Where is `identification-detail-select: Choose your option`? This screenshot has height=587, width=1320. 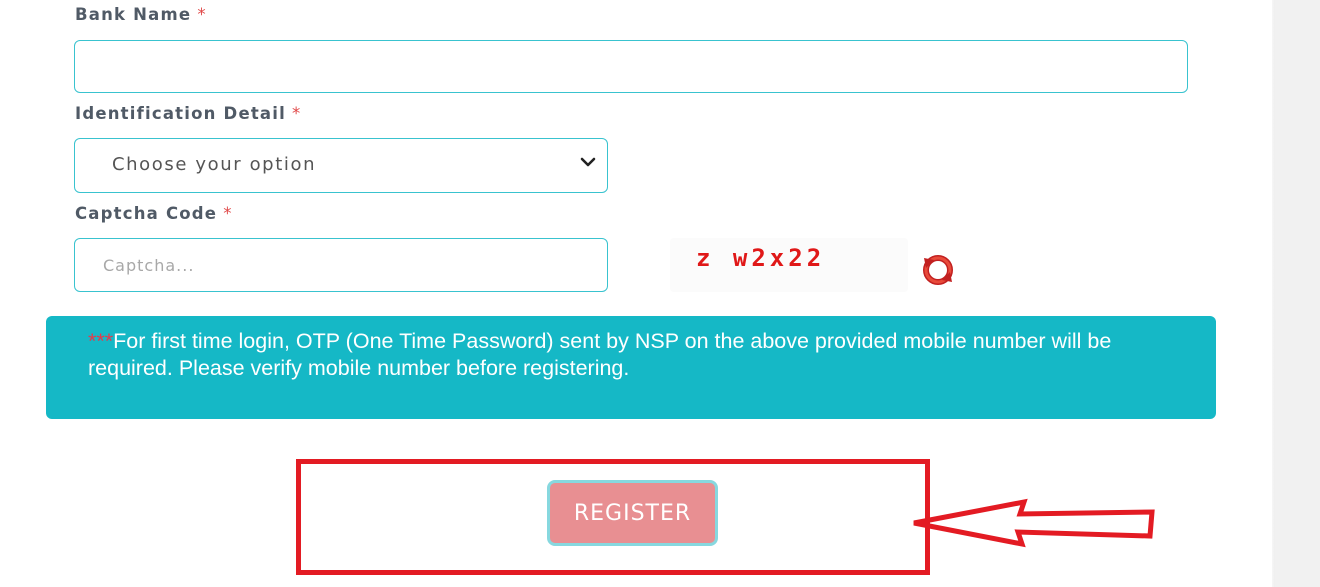 identification-detail-select: Choose your option is located at coordinates (341, 165).